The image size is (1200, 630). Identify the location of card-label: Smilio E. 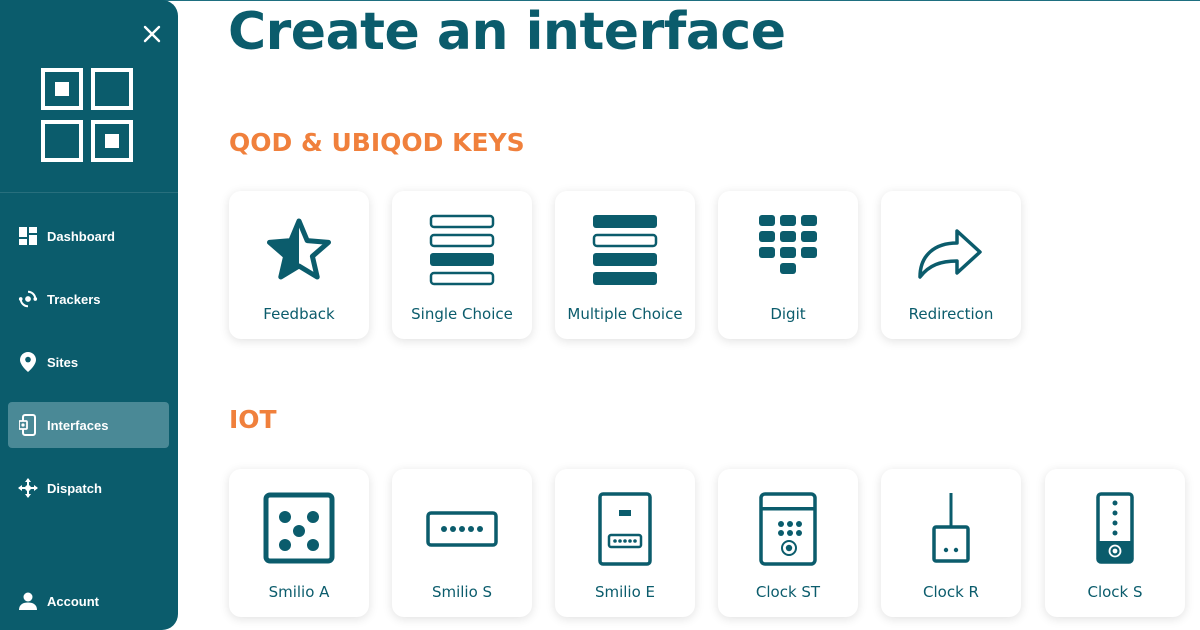
(625, 592).